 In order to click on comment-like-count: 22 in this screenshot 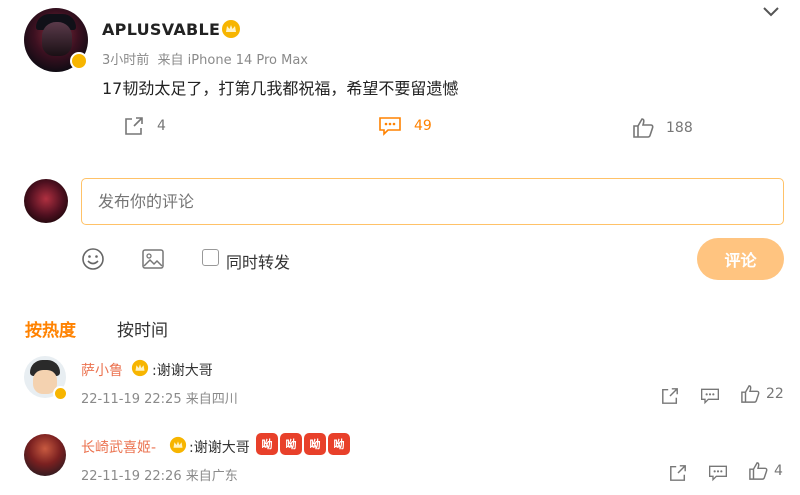, I will do `click(775, 394)`.